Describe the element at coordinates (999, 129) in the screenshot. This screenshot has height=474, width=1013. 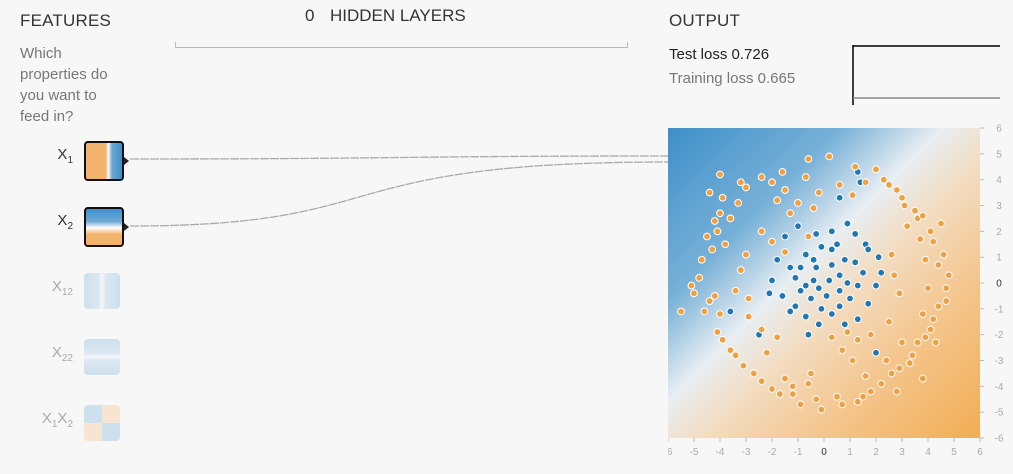
I see `y-axis-tick-label: 6` at that location.